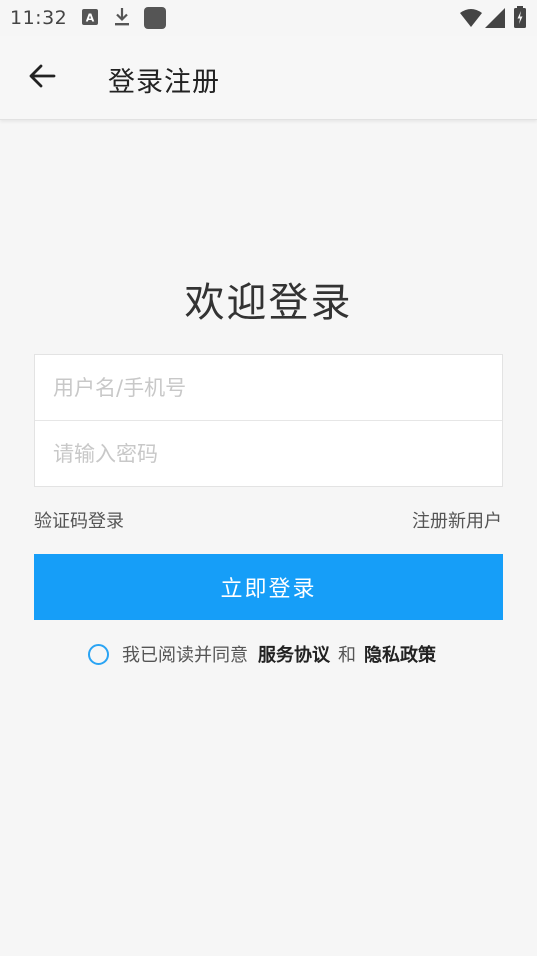  Describe the element at coordinates (268, 78) in the screenshot. I see `app-bar: 登录注册` at that location.